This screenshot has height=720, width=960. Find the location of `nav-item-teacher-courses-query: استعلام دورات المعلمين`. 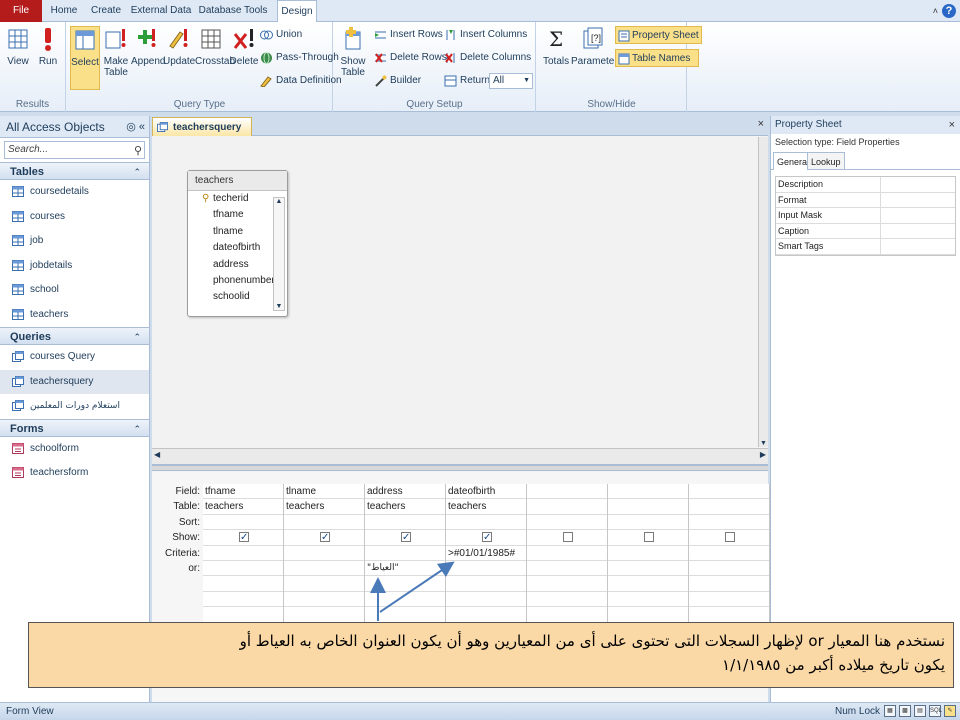

nav-item-teacher-courses-query: استعلام دورات المعلمين is located at coordinates (74, 406).